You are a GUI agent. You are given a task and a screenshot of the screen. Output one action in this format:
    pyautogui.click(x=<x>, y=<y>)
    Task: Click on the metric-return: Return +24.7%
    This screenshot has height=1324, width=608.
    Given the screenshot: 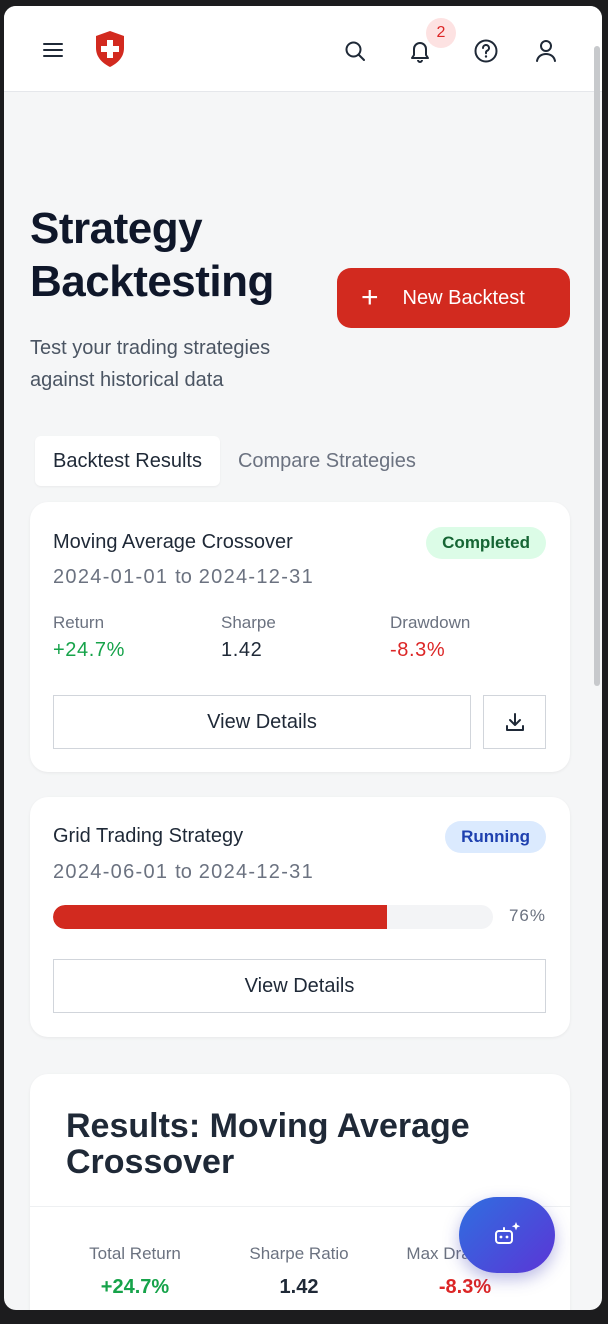 What is the action you would take?
    pyautogui.click(x=89, y=637)
    